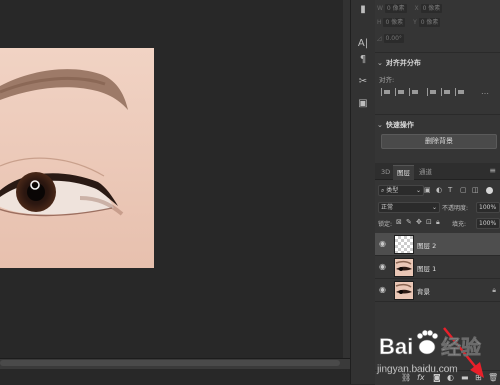  Describe the element at coordinates (409, 207) in the screenshot. I see `blend-mode-select: 正常 ⌄` at that location.